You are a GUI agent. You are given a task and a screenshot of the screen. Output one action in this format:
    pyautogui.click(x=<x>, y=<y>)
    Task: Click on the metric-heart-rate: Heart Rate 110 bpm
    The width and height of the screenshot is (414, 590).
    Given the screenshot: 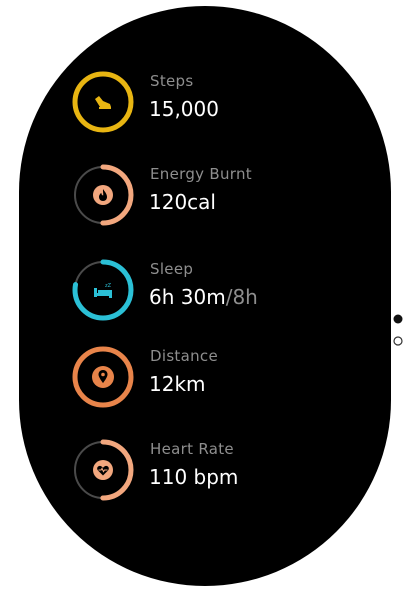 What is the action you would take?
    pyautogui.click(x=221, y=471)
    